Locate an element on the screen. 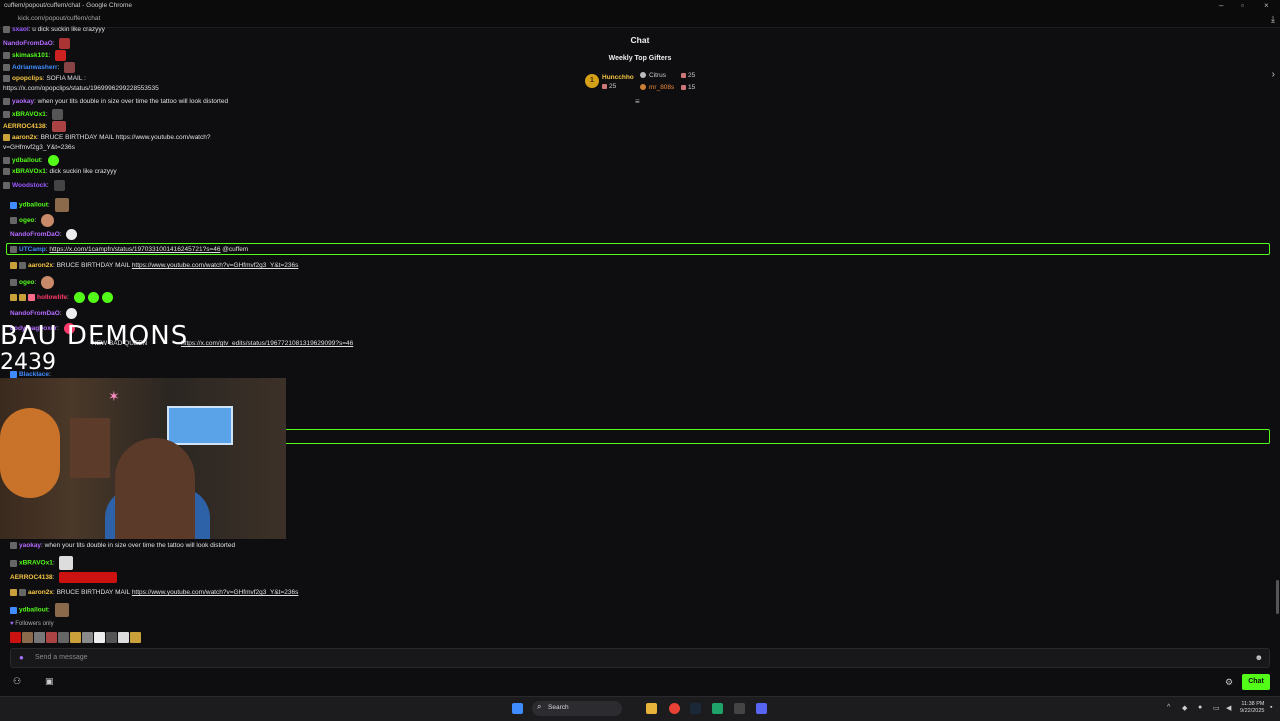 The width and height of the screenshot is (1280, 721). chat-send-button: Chat is located at coordinates (1256, 682).